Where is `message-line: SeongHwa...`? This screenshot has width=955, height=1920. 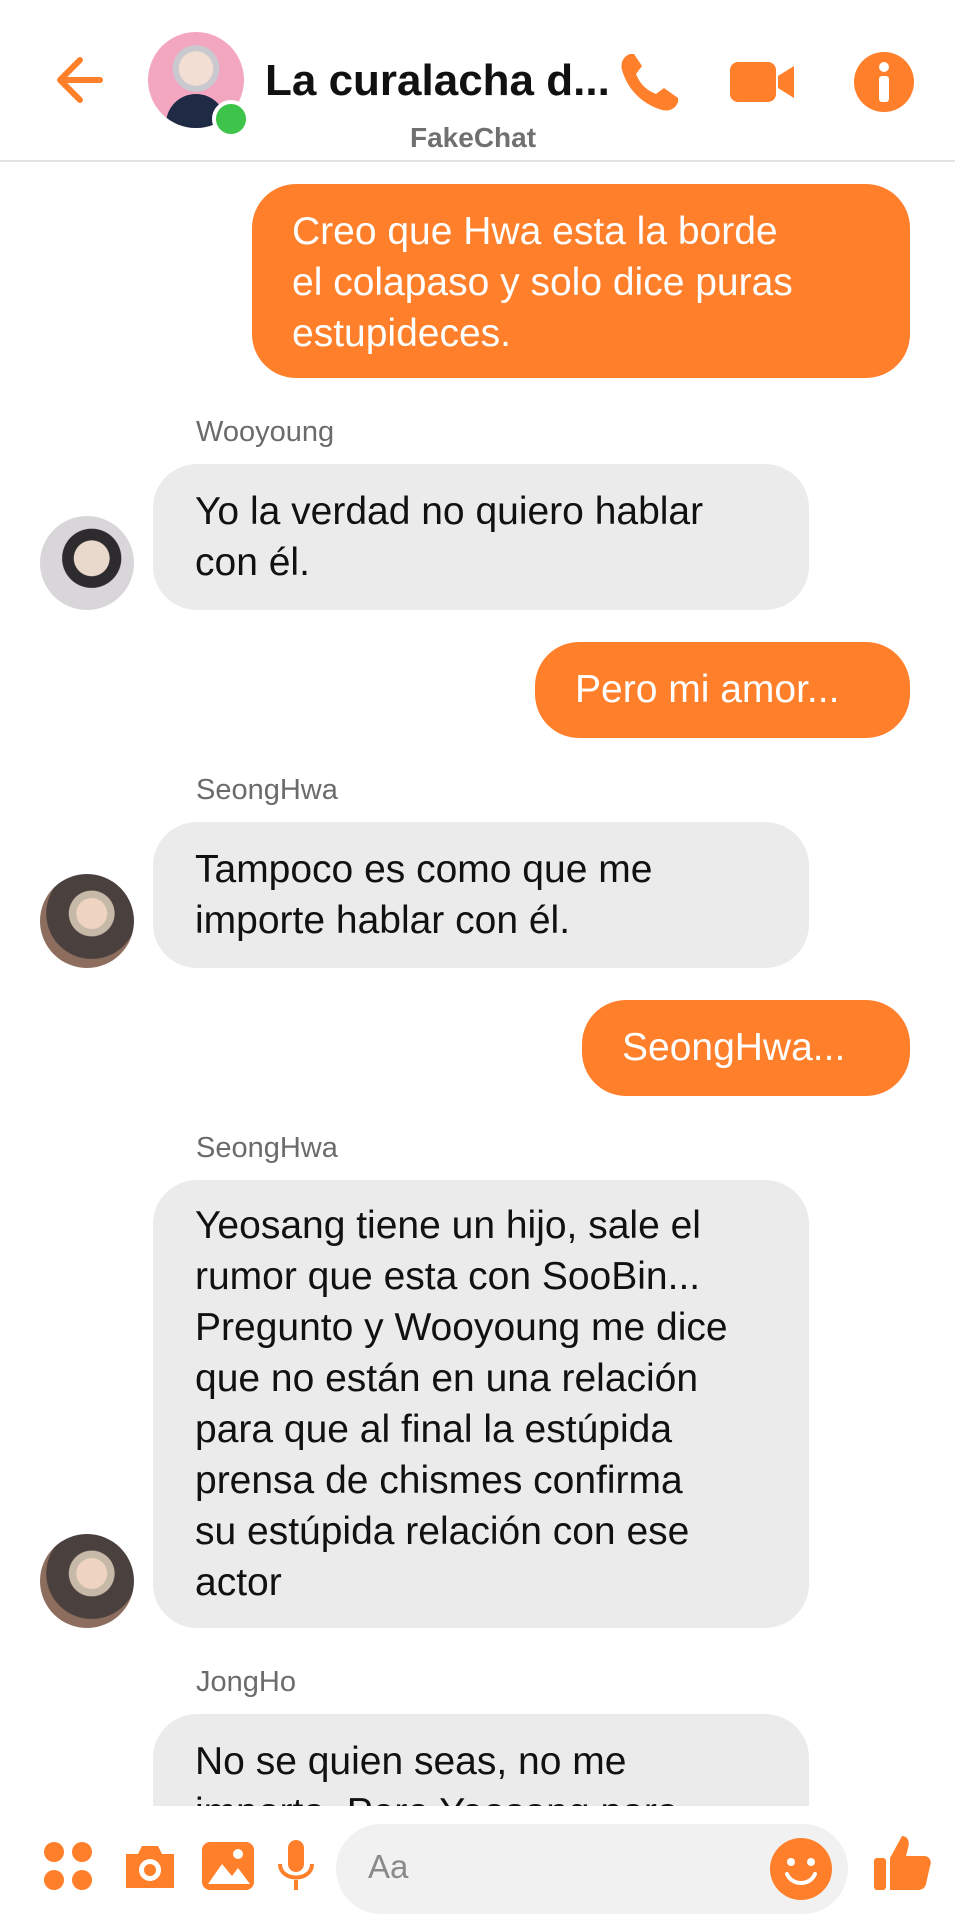 message-line: SeongHwa... is located at coordinates (734, 1047).